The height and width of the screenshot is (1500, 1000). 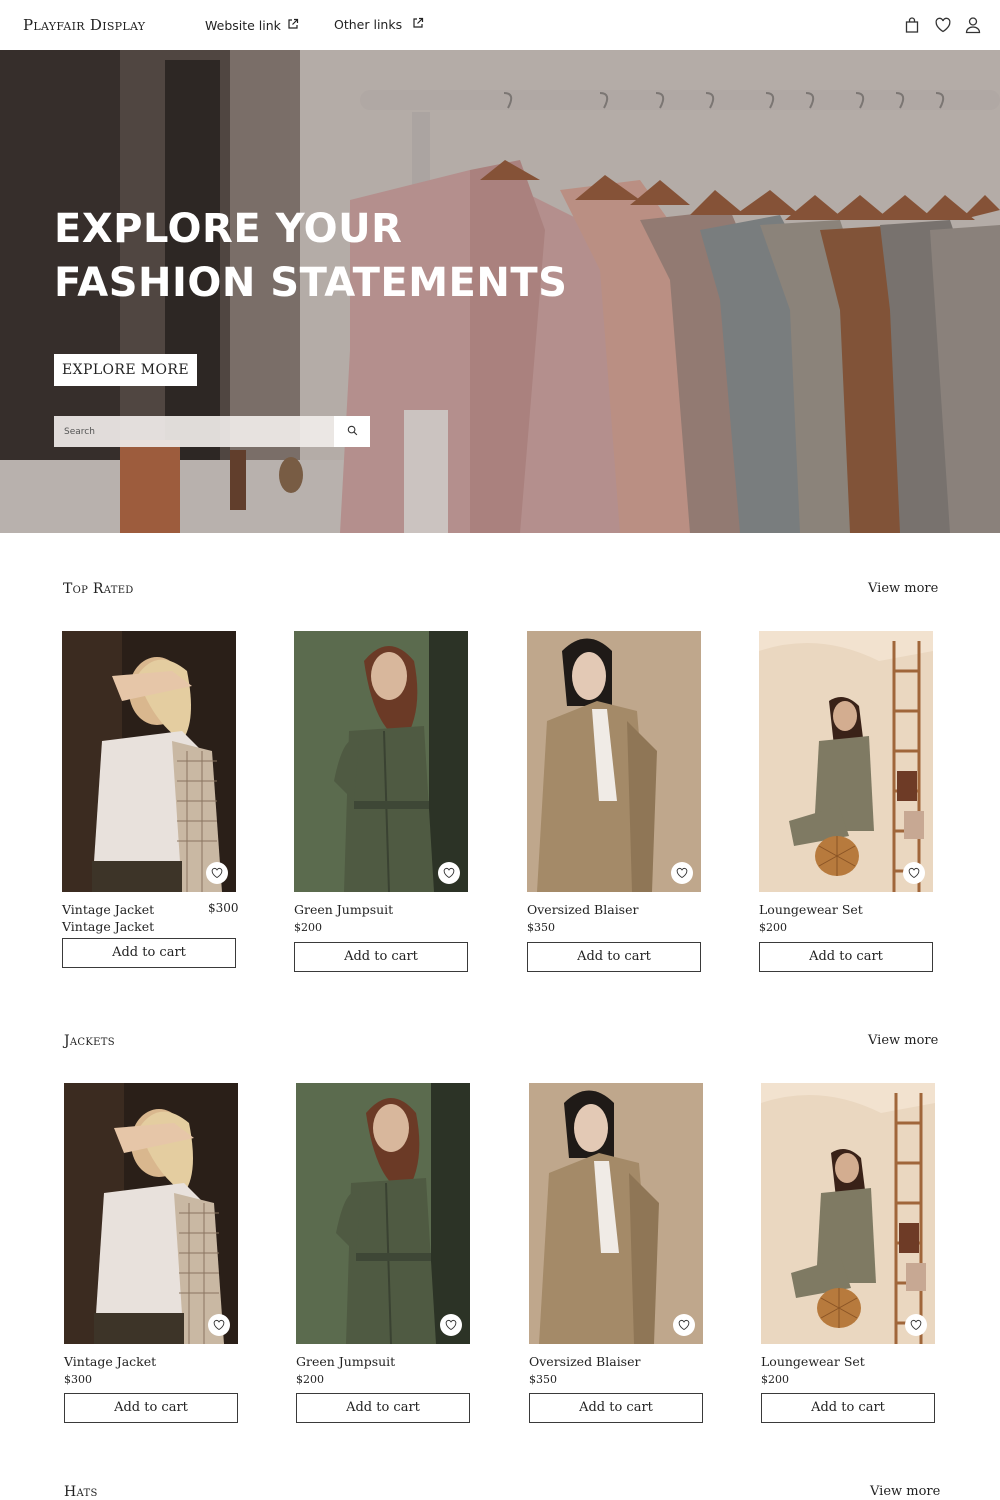 I want to click on hats-view-more-link: View more, so click(x=905, y=1491).